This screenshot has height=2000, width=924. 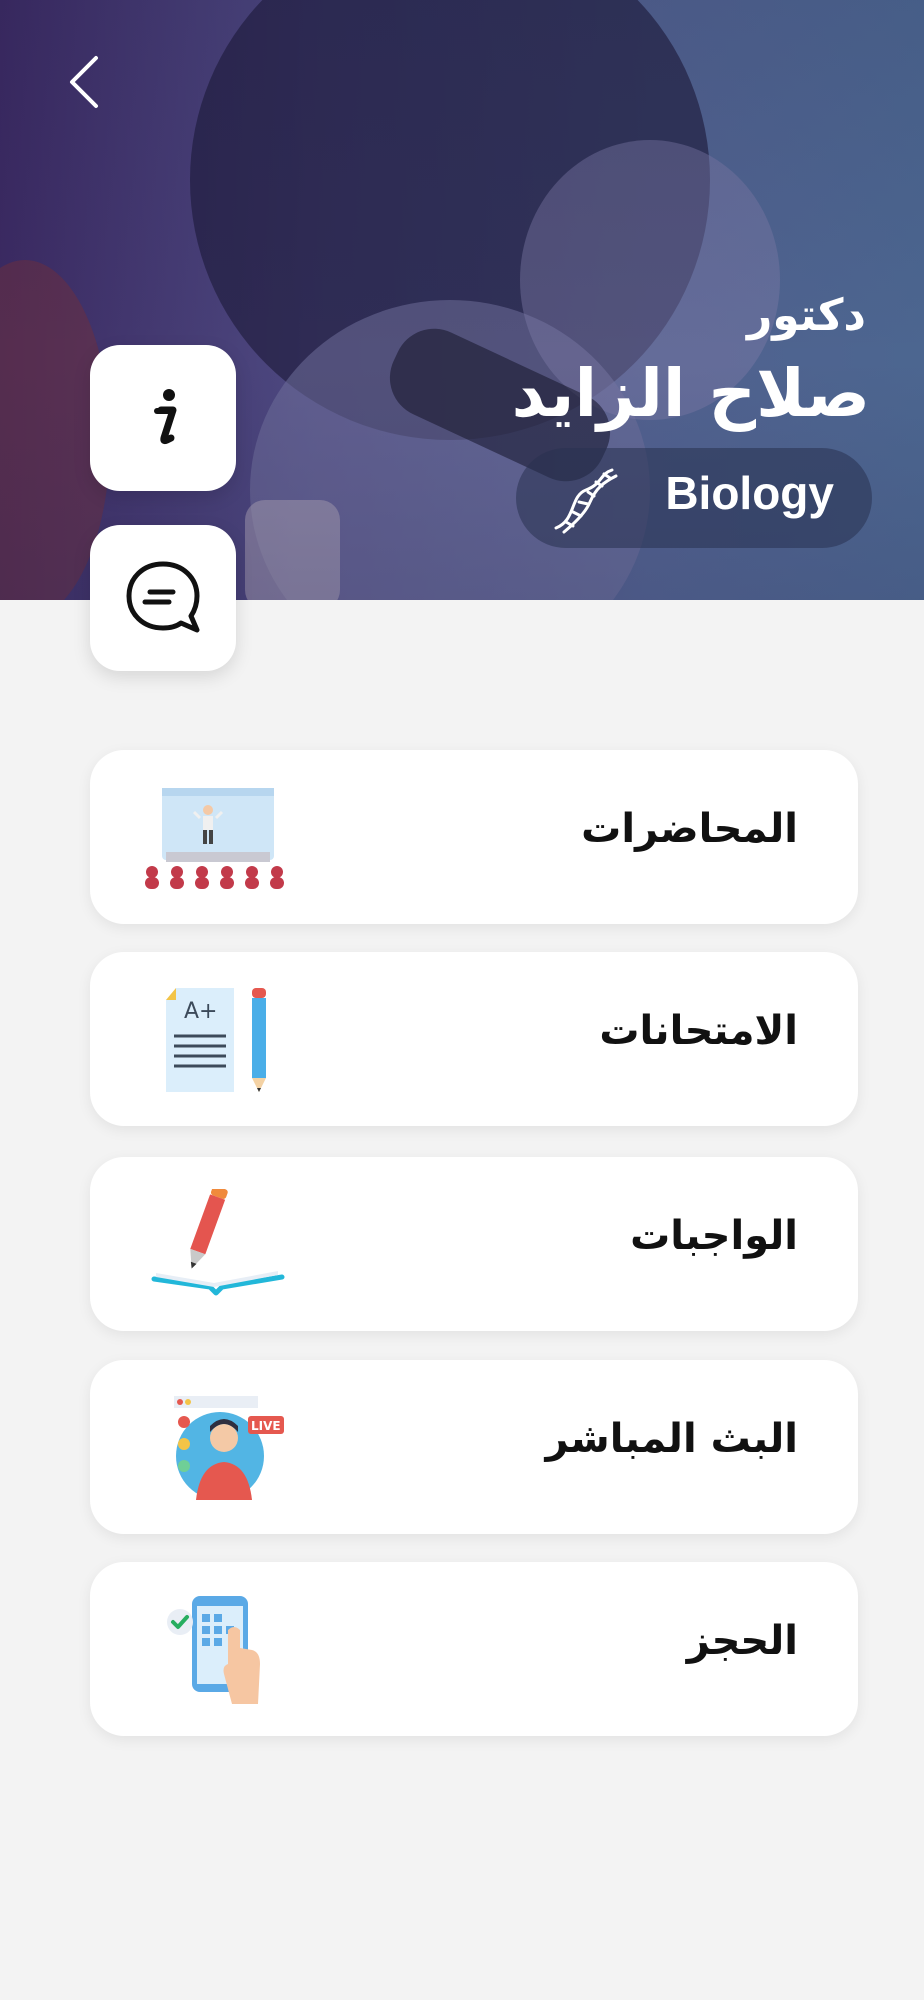 What do you see at coordinates (742, 1641) in the screenshot?
I see `menu-item-label: الحجز` at bounding box center [742, 1641].